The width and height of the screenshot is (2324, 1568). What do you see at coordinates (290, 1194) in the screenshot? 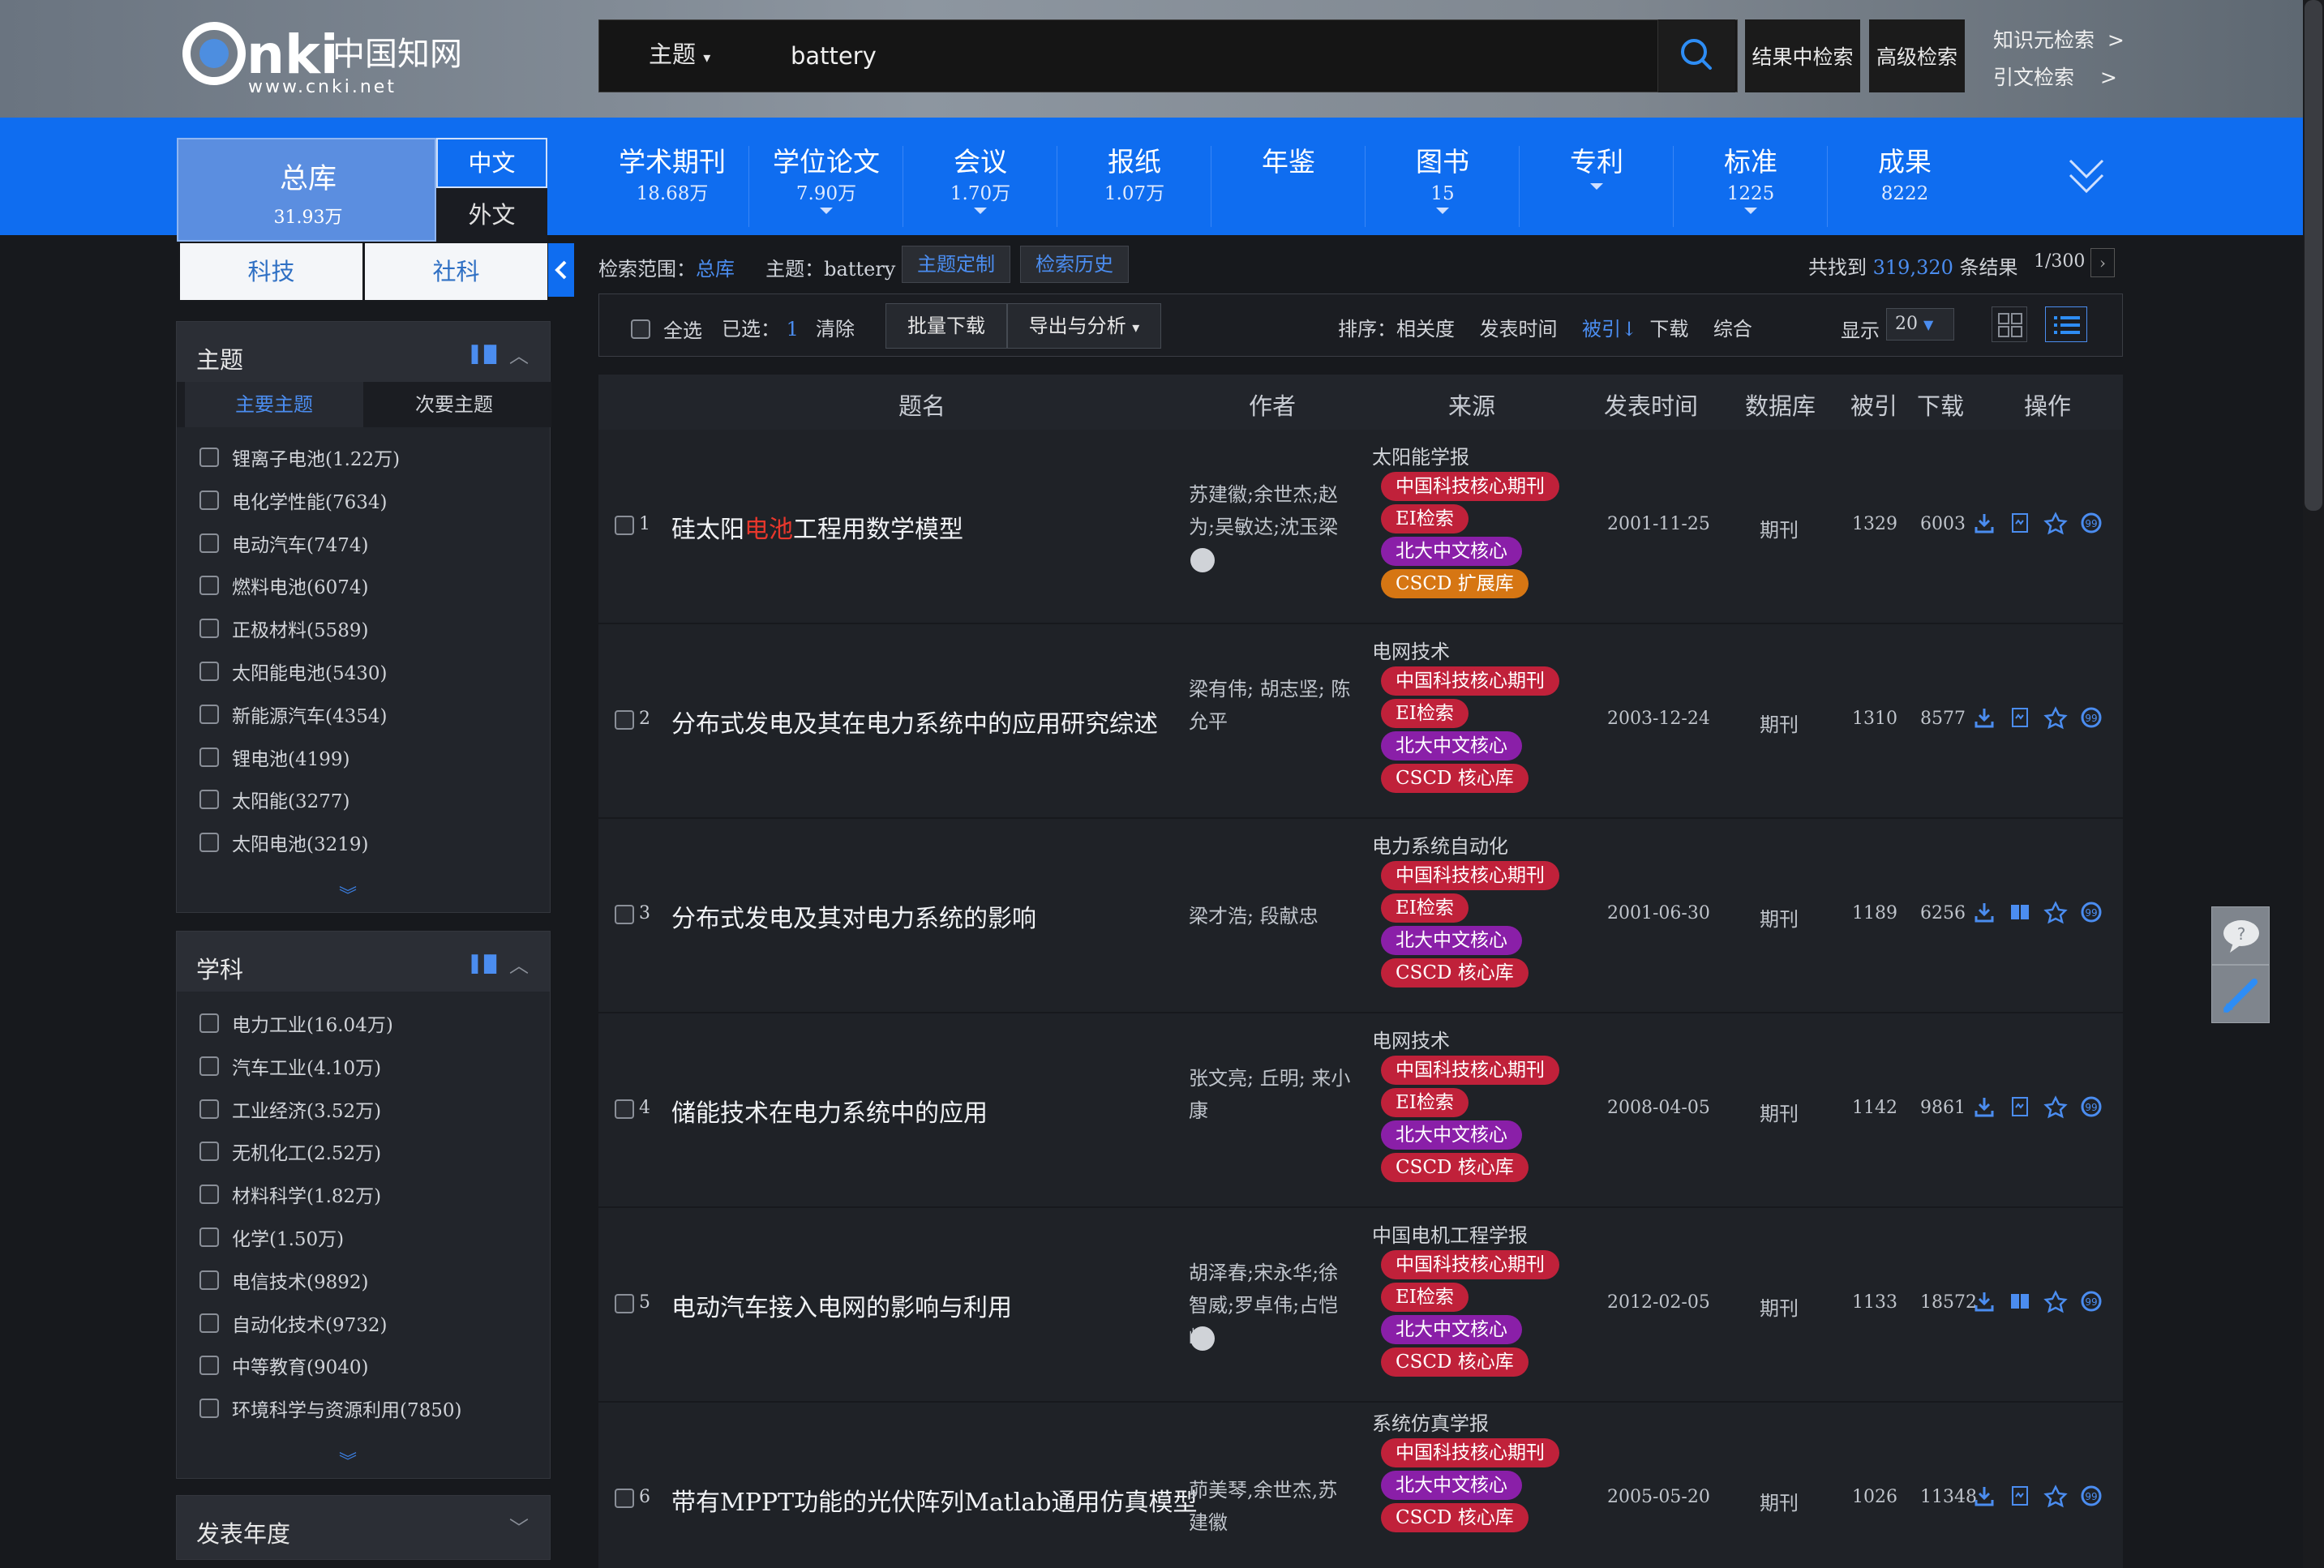
I see `filter-item: 材料科学(1.82万)` at bounding box center [290, 1194].